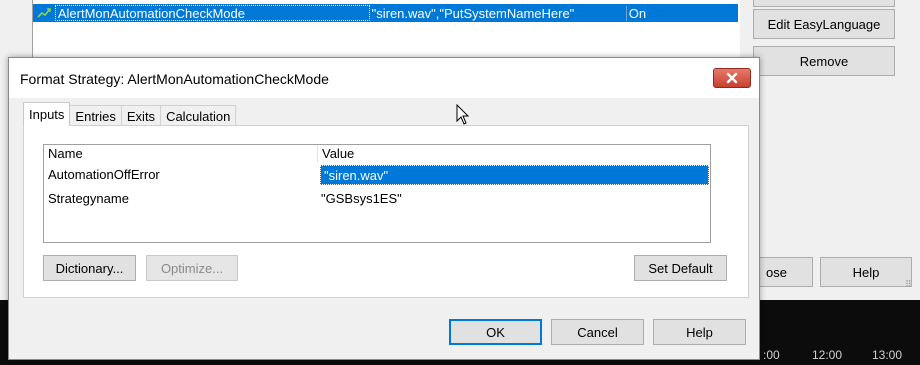 The image size is (920, 365). What do you see at coordinates (911, 287) in the screenshot?
I see `resize-grip-icon: ⠿` at bounding box center [911, 287].